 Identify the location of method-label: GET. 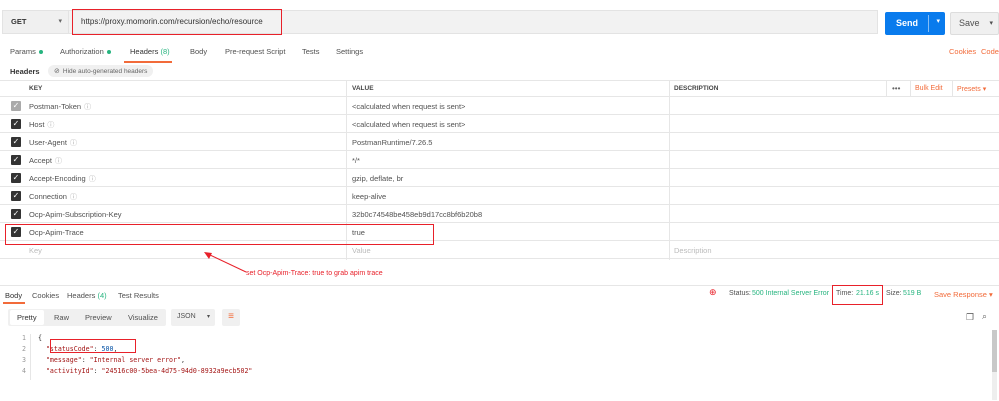
(19, 21).